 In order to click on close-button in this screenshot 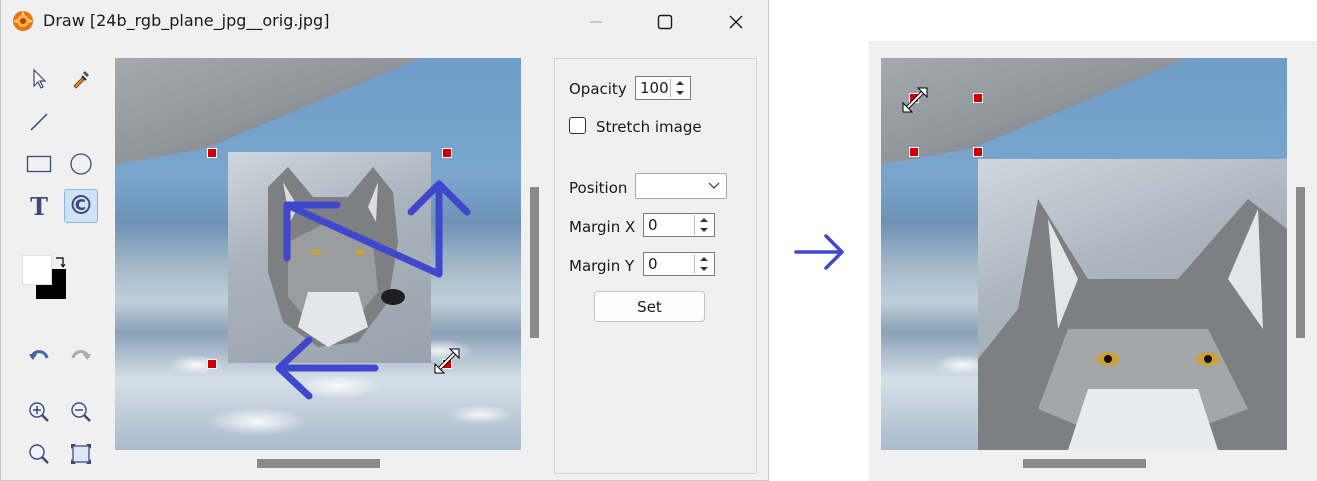, I will do `click(736, 22)`.